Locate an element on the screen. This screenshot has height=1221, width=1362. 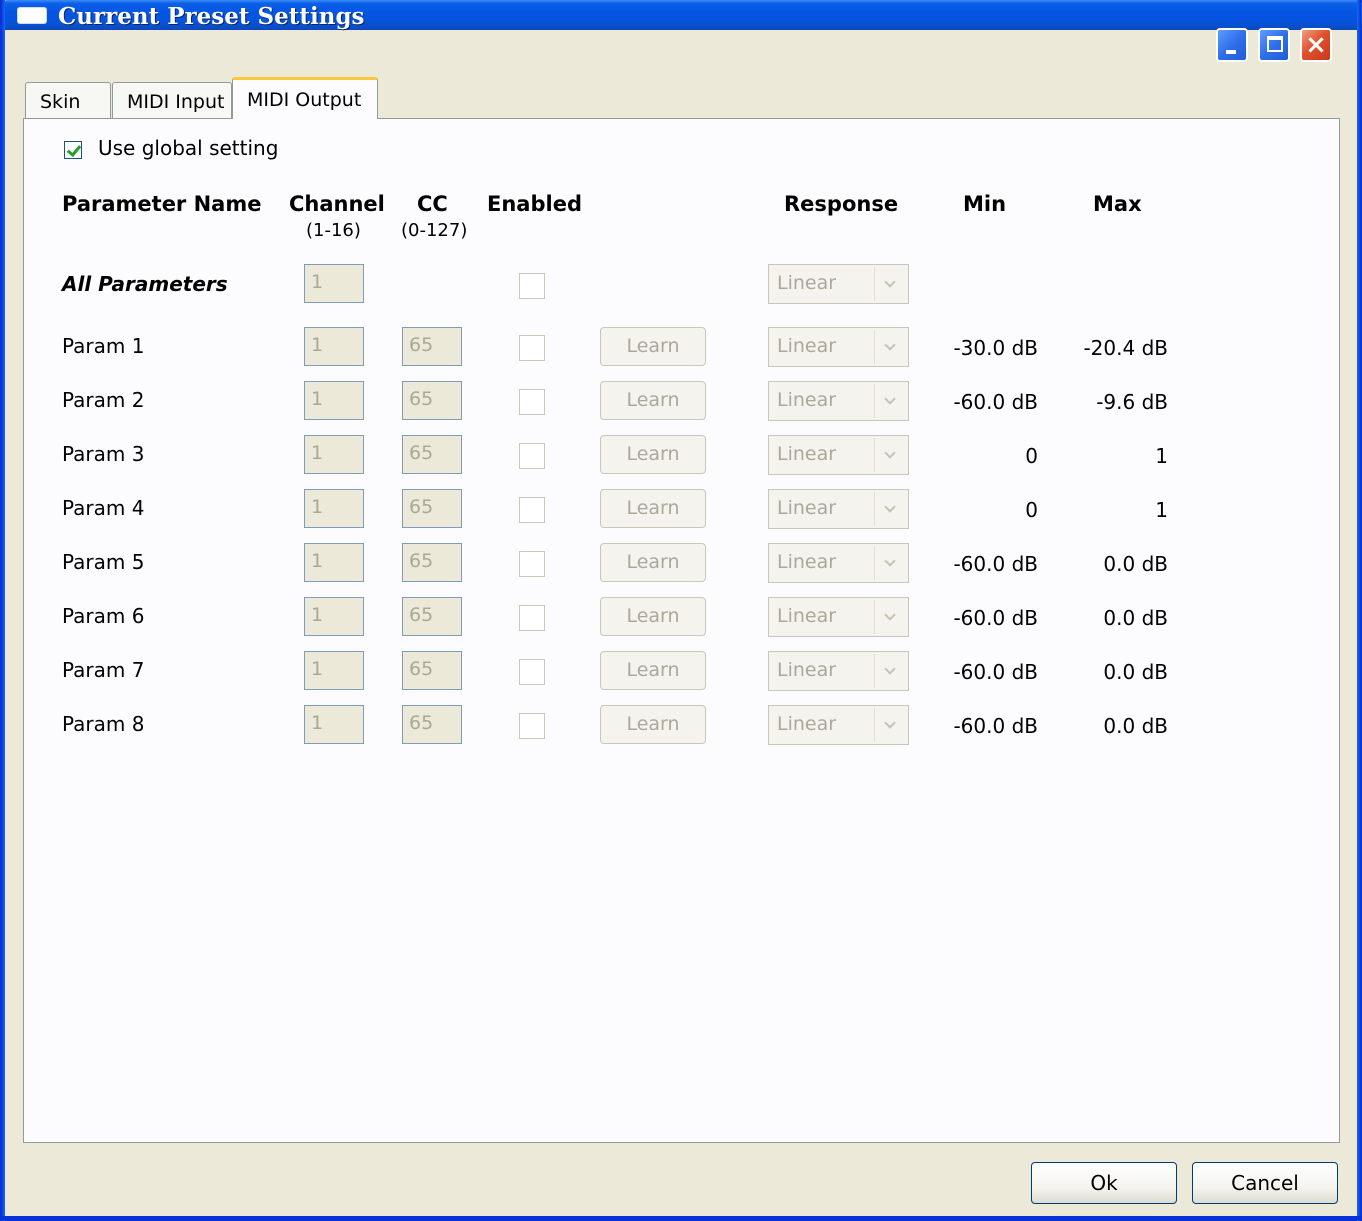
tab-midi-input: MIDI Input is located at coordinates (172, 100).